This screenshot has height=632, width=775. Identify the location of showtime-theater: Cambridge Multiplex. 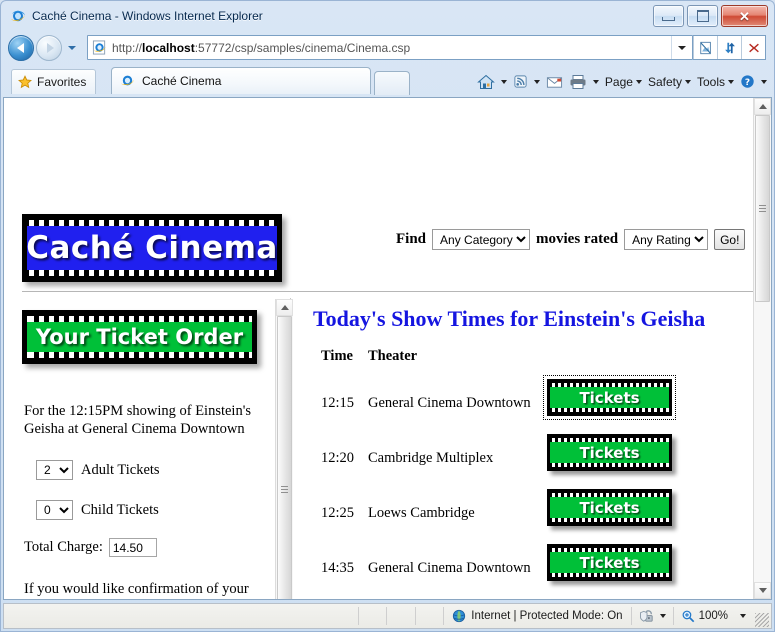
(431, 458).